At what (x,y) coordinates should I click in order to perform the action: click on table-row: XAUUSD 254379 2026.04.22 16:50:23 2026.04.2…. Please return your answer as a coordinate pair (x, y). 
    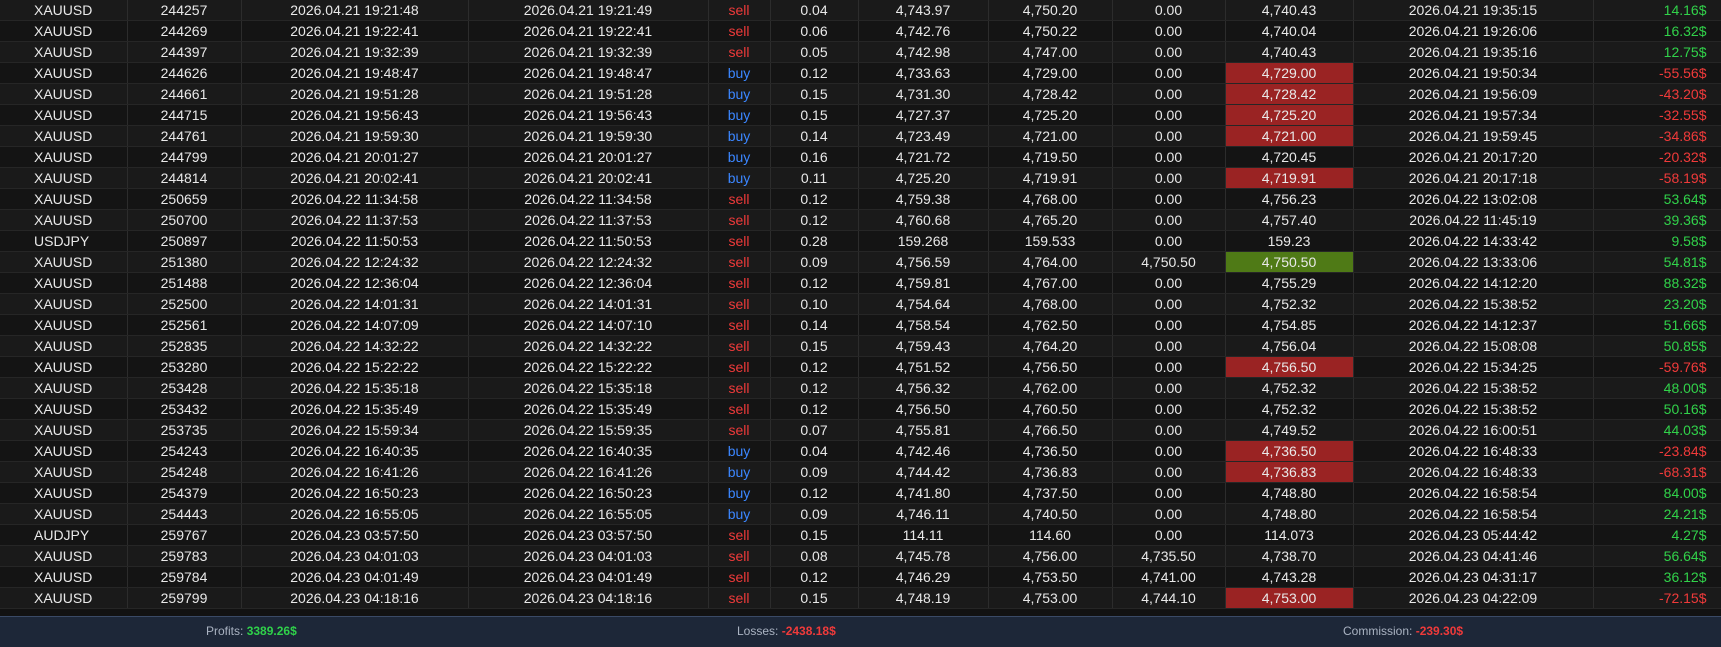
    Looking at the image, I should click on (860, 493).